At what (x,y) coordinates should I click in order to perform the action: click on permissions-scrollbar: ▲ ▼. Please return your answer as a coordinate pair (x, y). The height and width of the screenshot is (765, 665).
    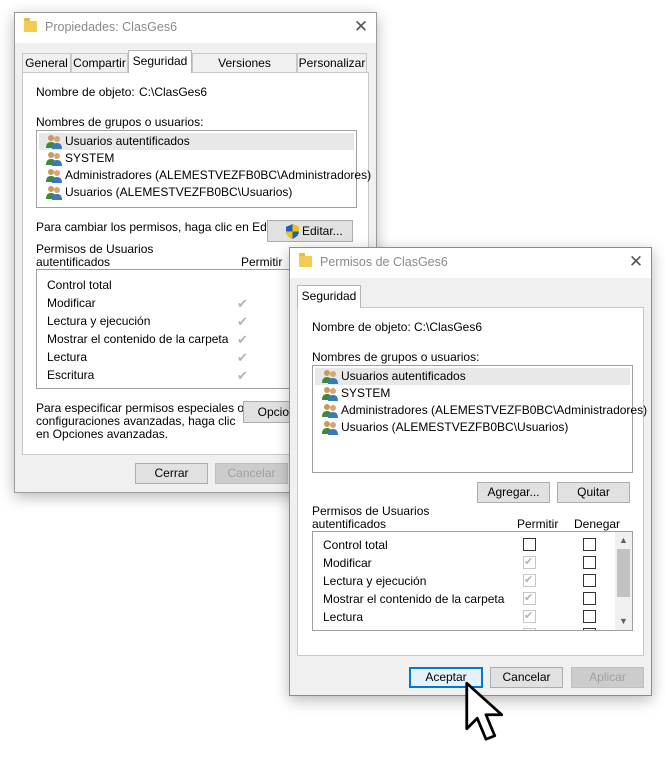
    Looking at the image, I should click on (623, 581).